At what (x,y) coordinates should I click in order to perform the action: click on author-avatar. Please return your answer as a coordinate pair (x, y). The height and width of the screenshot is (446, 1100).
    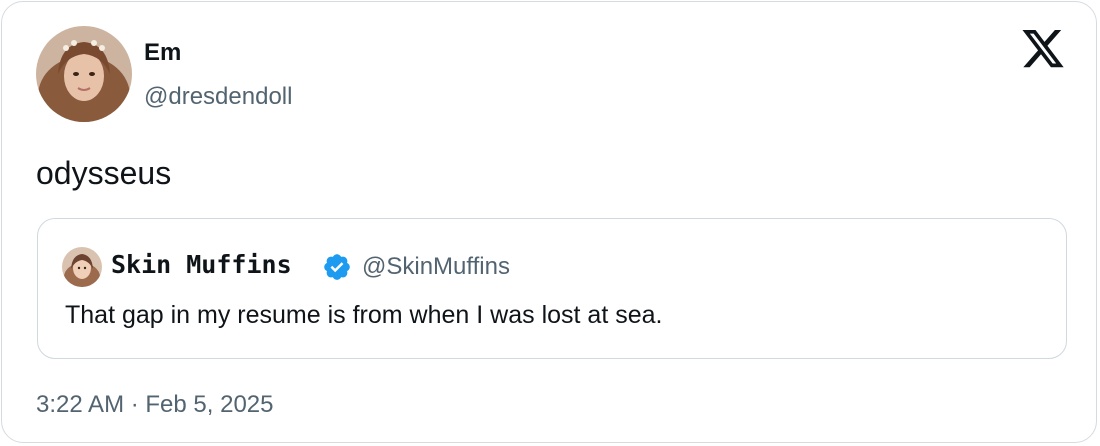
    Looking at the image, I should click on (84, 74).